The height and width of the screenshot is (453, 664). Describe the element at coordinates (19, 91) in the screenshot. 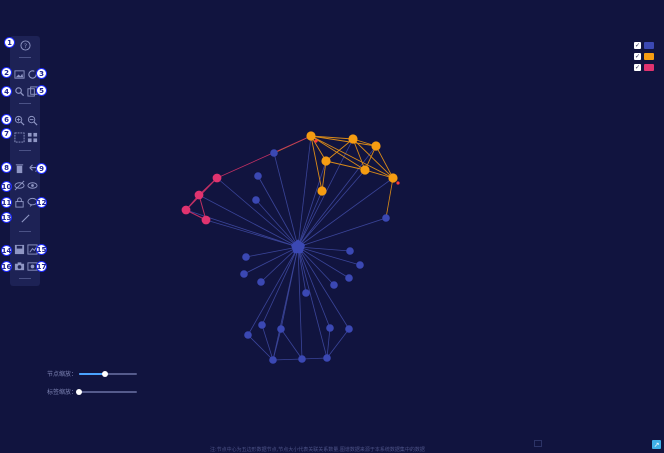

I see `search-icon` at that location.